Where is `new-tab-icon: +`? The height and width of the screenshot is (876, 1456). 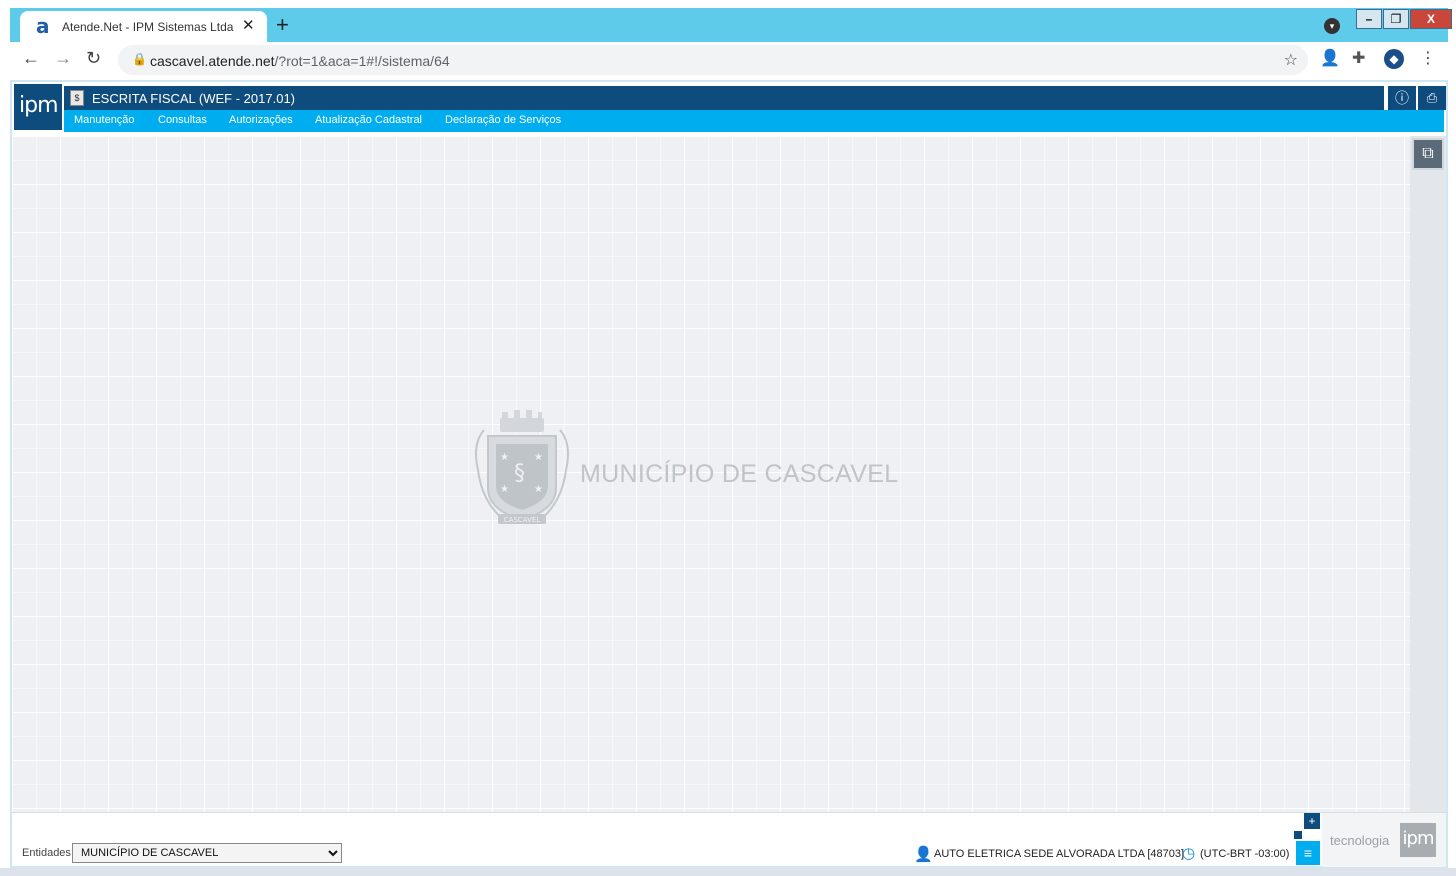
new-tab-icon: + is located at coordinates (282, 25).